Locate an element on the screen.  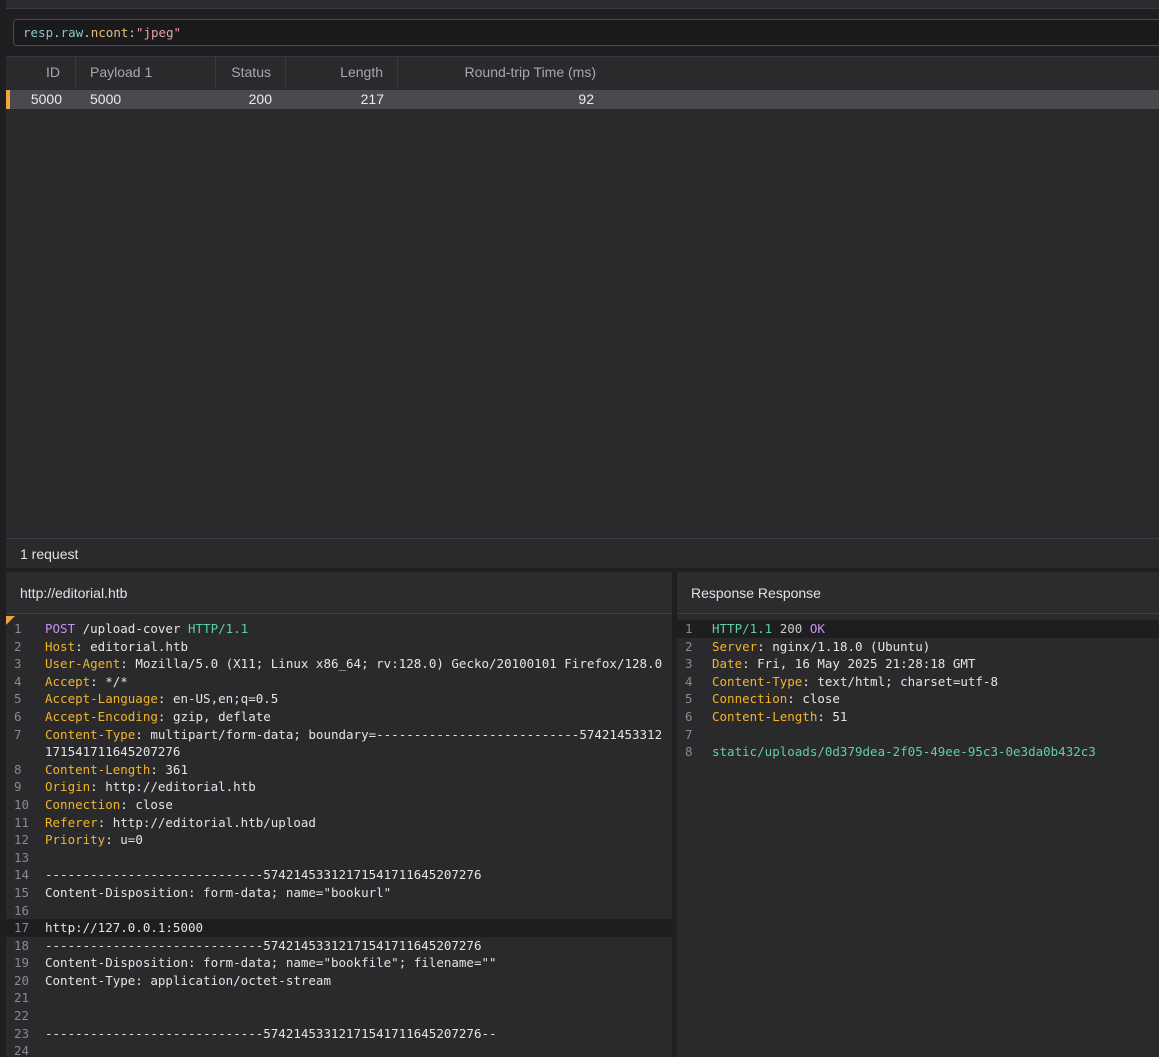
line-number: 9 is located at coordinates (18, 787).